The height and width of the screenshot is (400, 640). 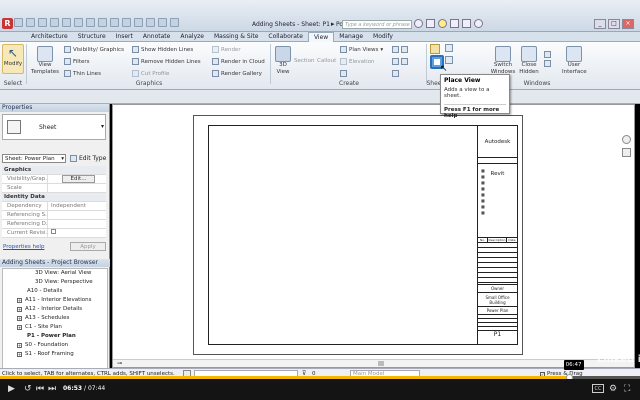 I want to click on drafting-view-button, so click(x=361, y=73).